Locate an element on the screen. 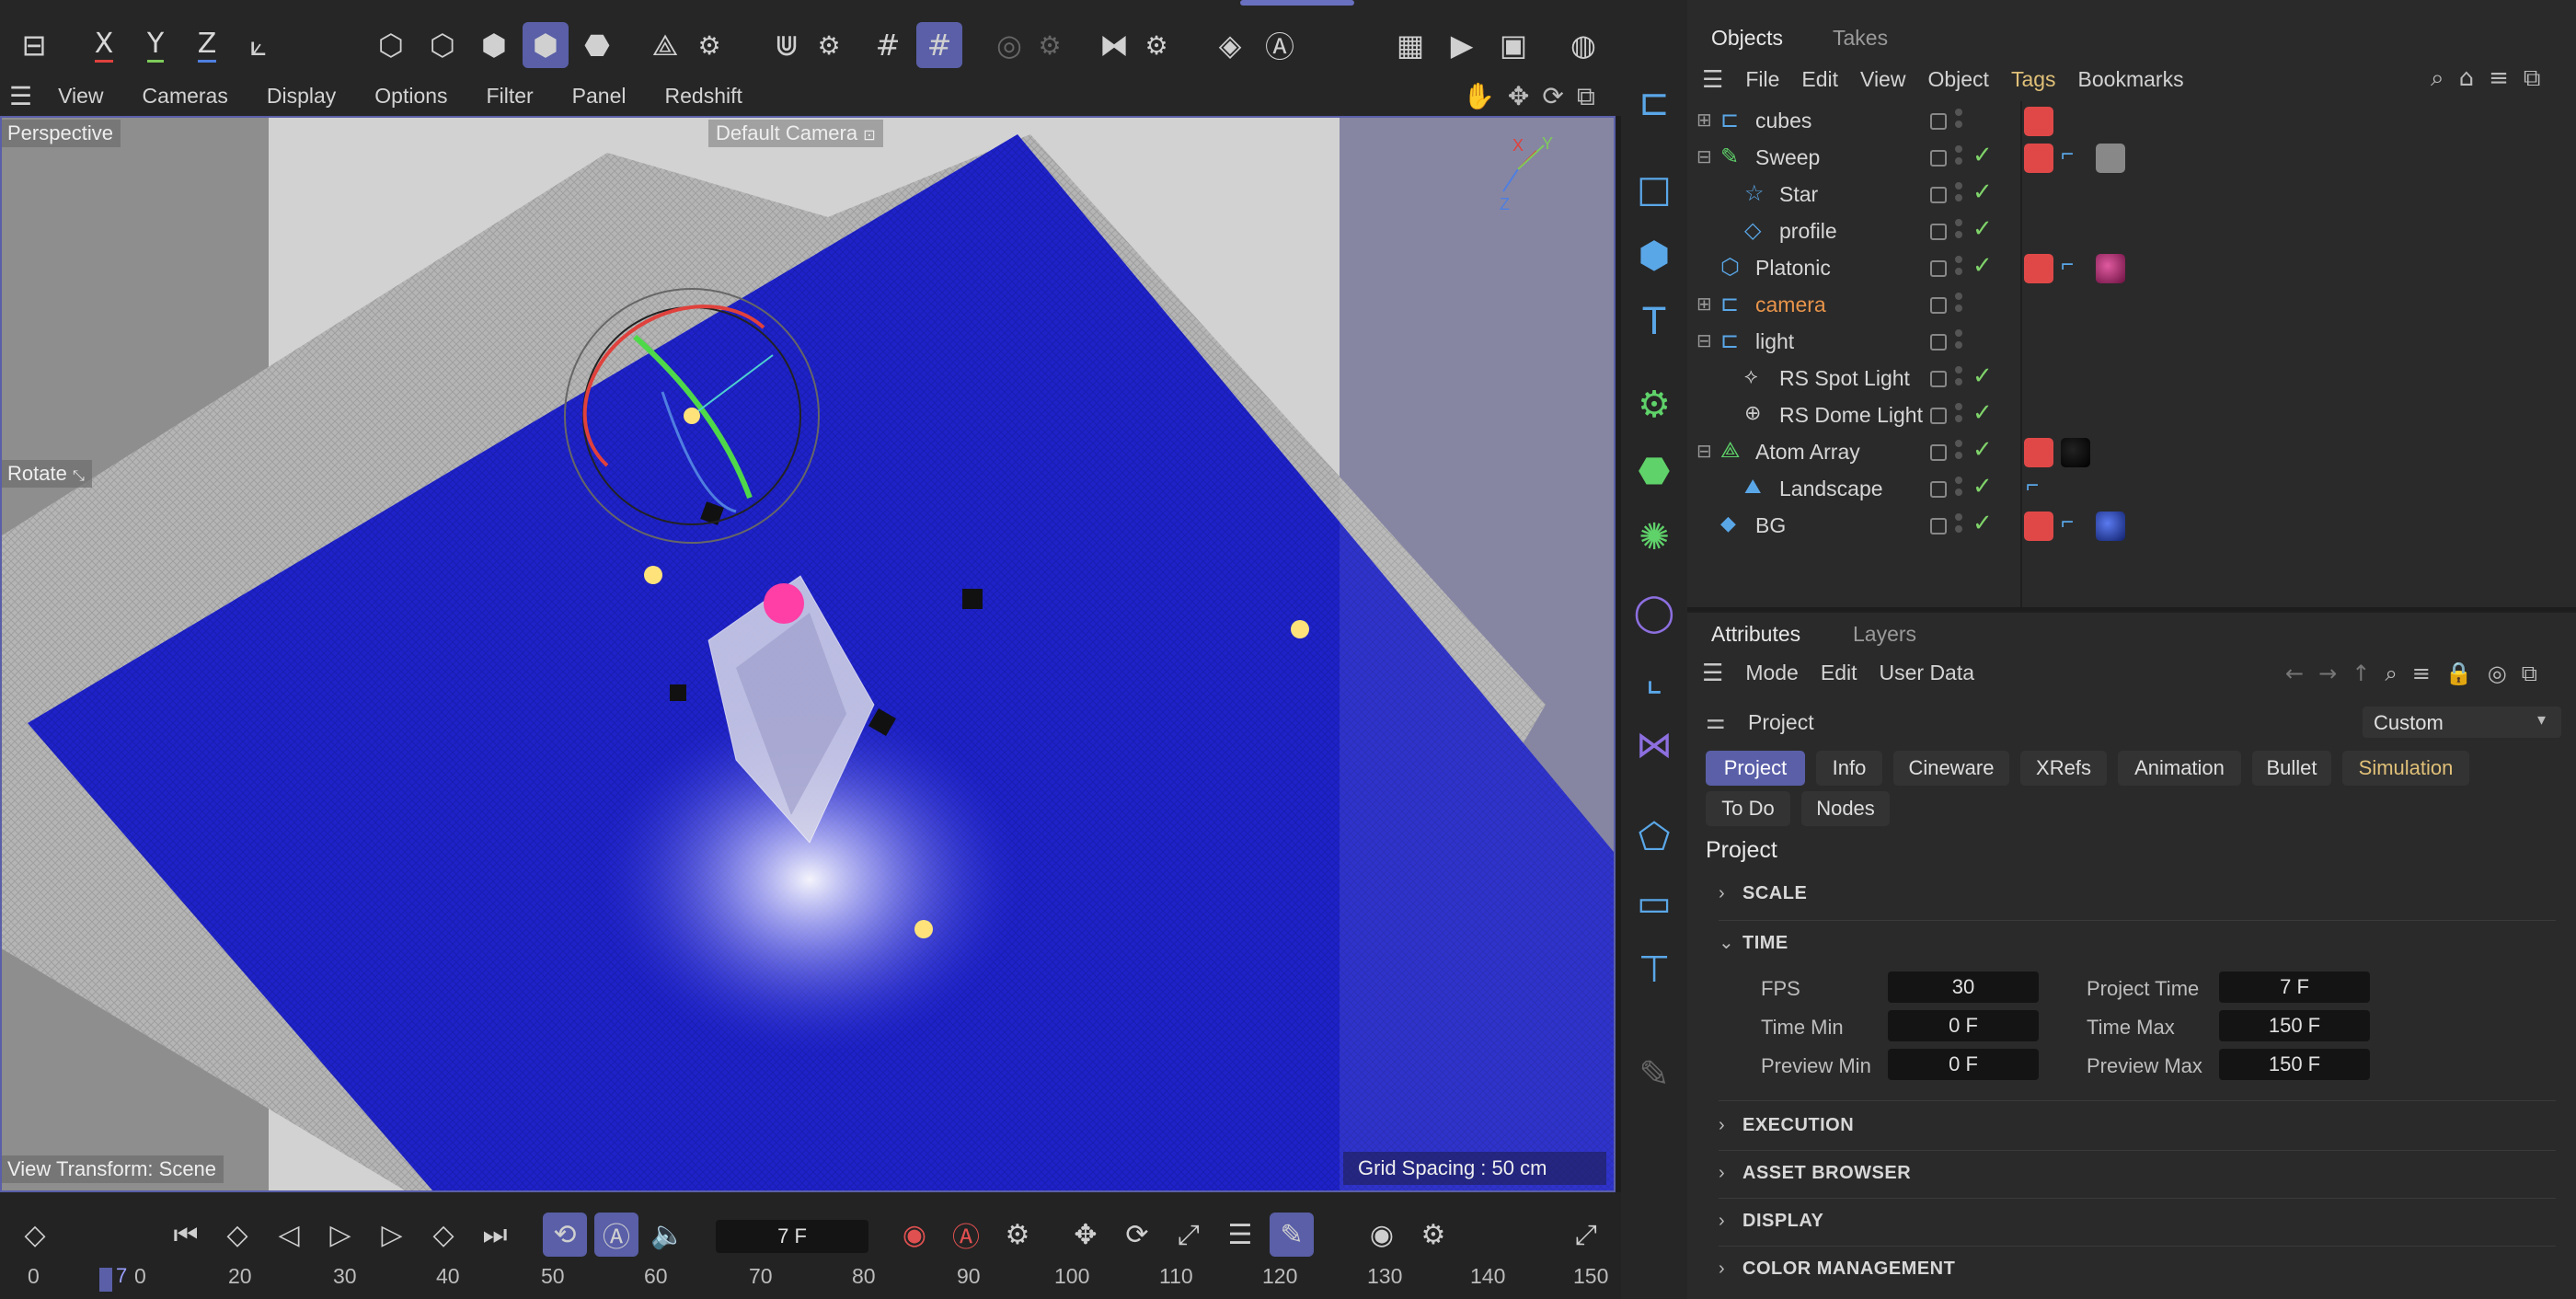 This screenshot has height=1299, width=2576. text-icon: T is located at coordinates (1654, 322).